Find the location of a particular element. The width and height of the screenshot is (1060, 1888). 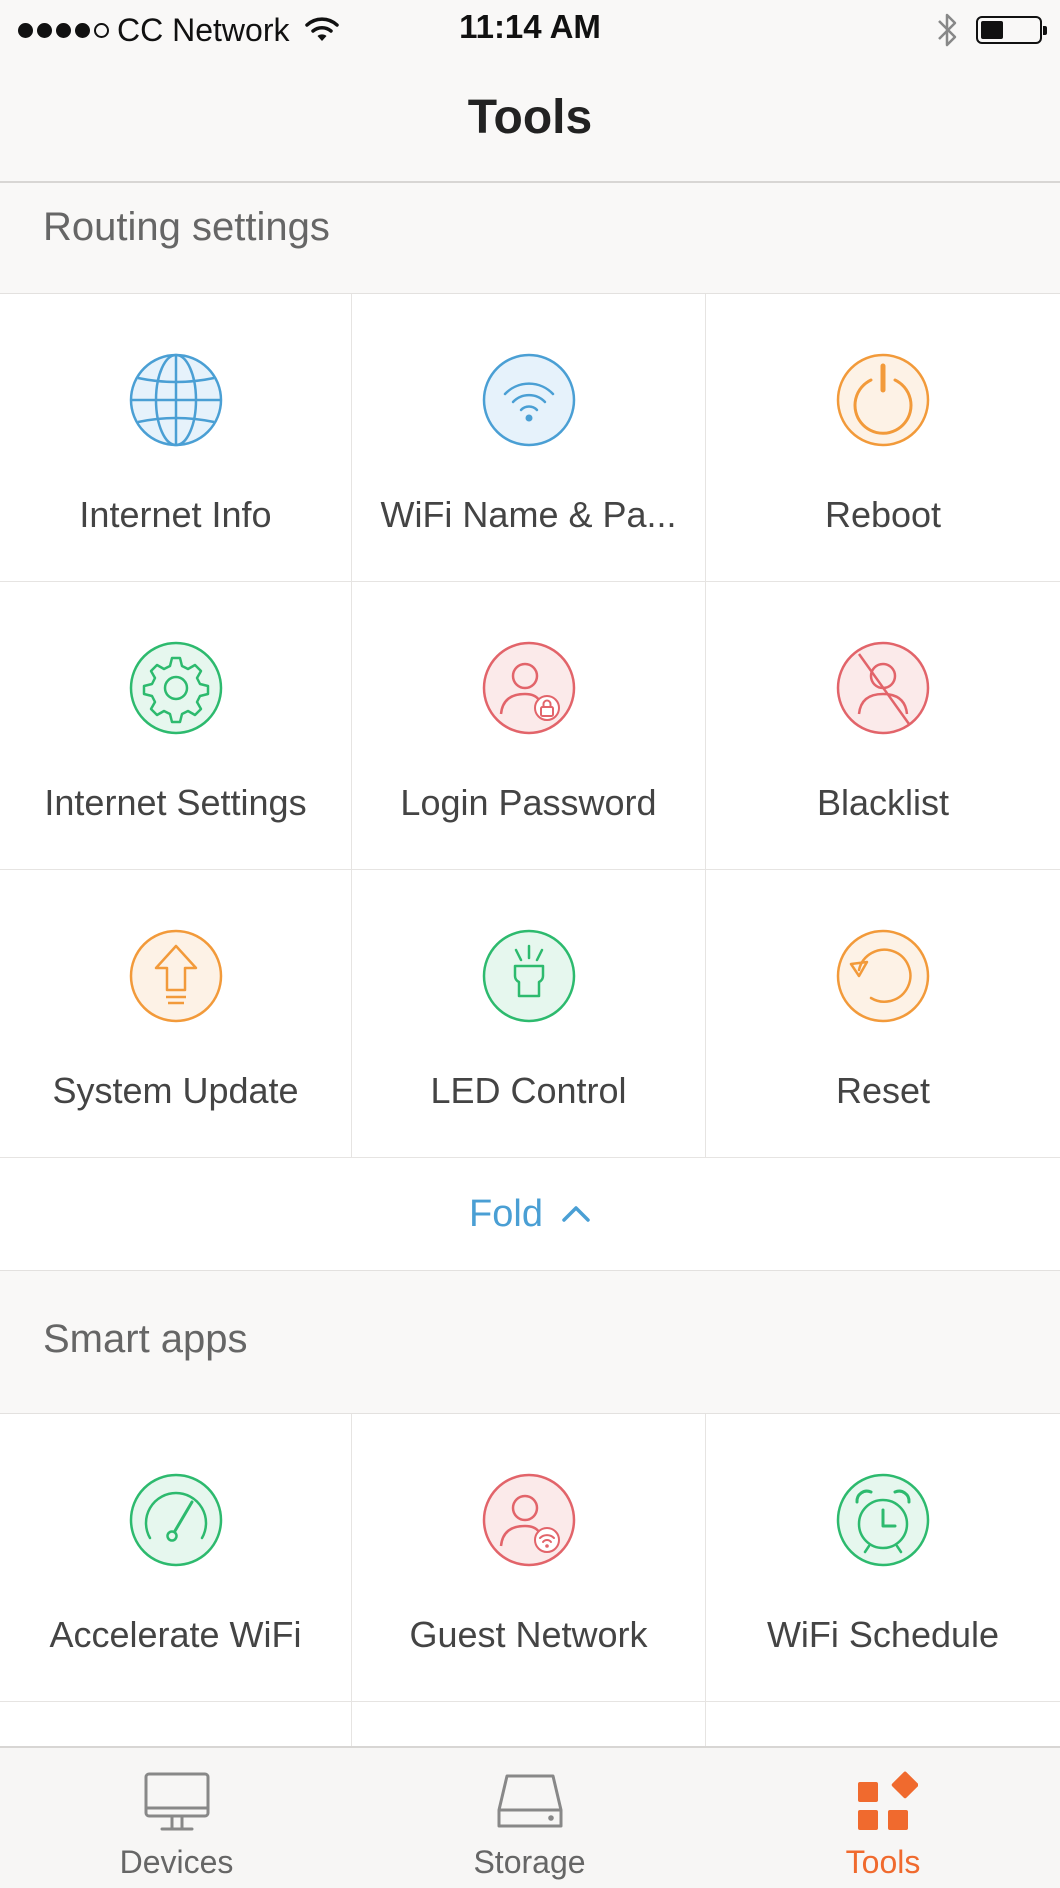

tools-grid-icon is located at coordinates (888, 1800).